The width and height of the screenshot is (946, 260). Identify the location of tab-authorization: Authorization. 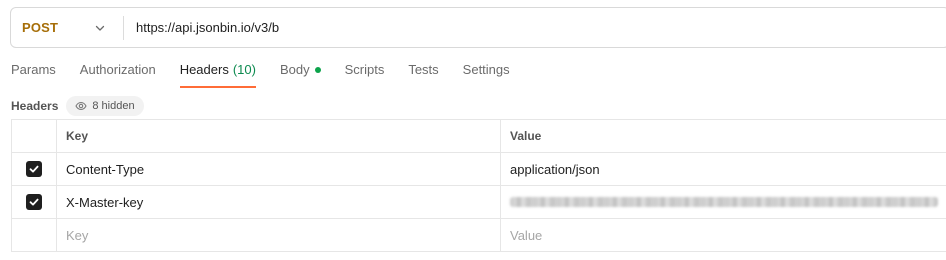
(118, 75).